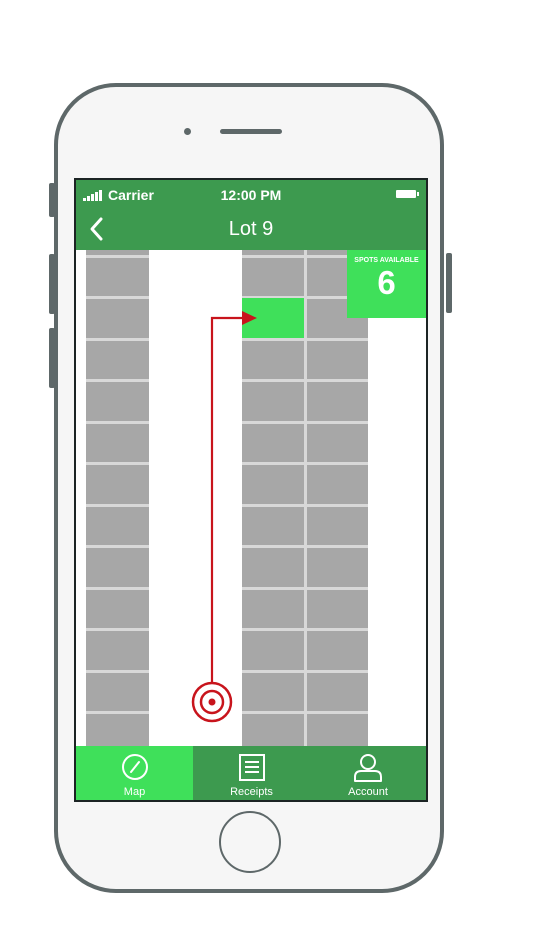  What do you see at coordinates (251, 792) in the screenshot?
I see `tab-receipts-label: Receipts` at bounding box center [251, 792].